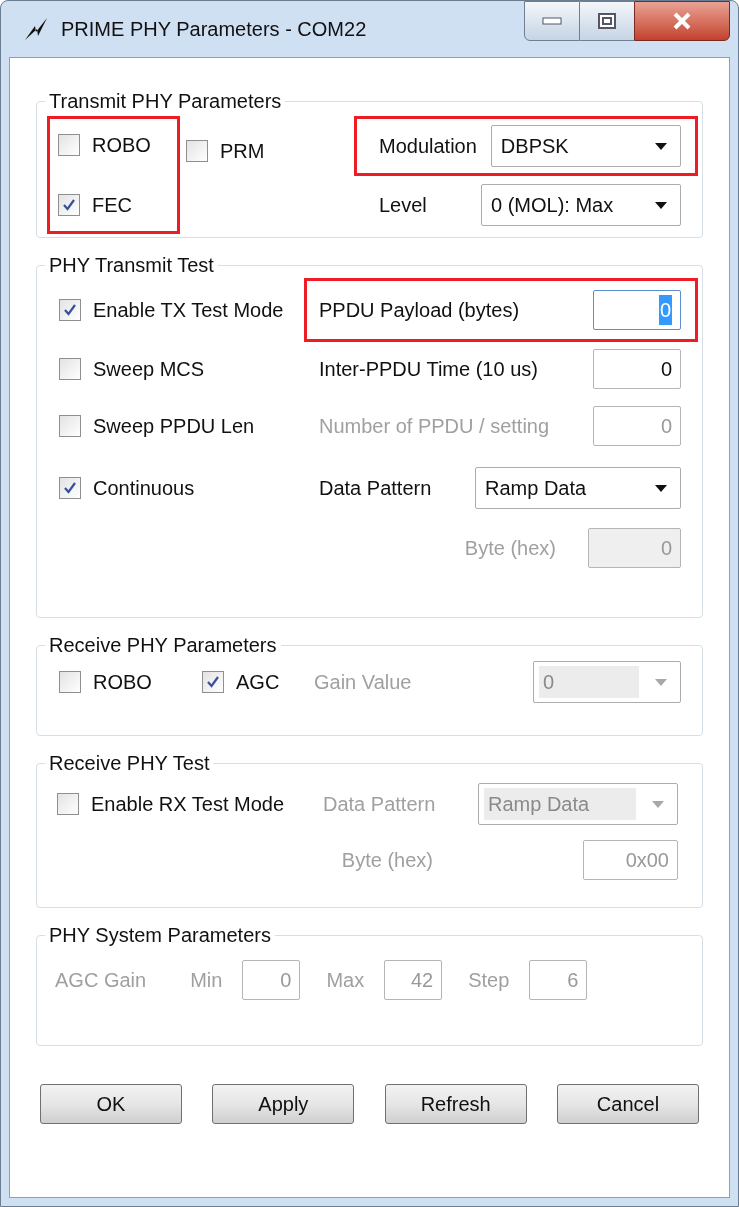 This screenshot has height=1207, width=739. Describe the element at coordinates (434, 426) in the screenshot. I see `field-label: Number of PPDU / setting` at that location.